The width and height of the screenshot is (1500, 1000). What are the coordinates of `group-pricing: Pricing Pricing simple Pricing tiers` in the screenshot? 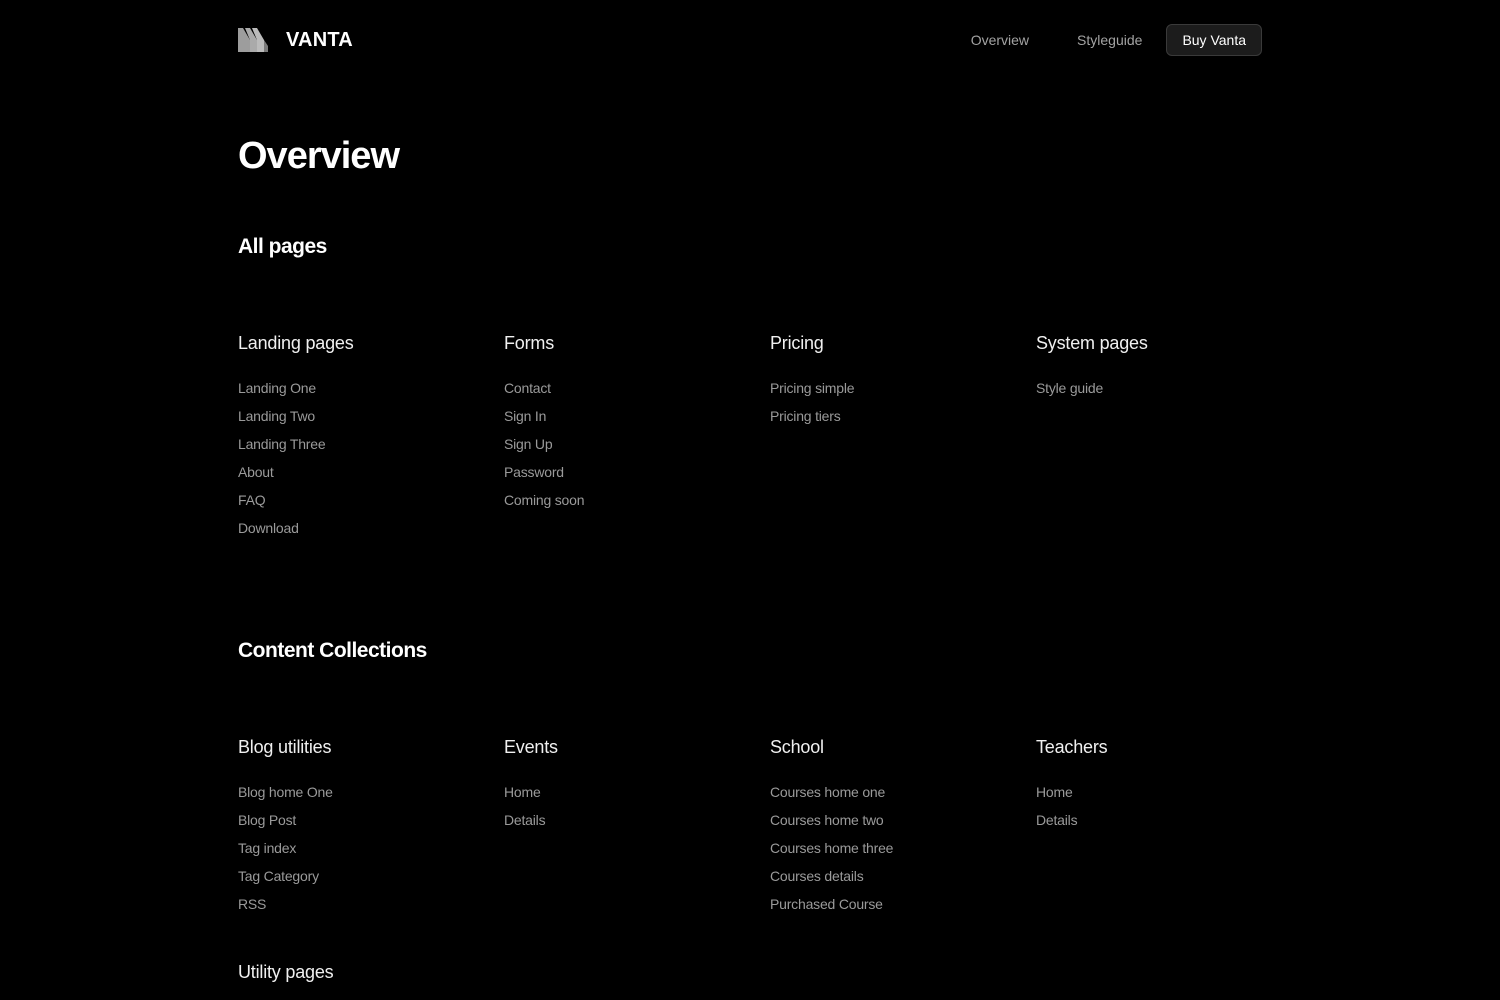 It's located at (903, 436).